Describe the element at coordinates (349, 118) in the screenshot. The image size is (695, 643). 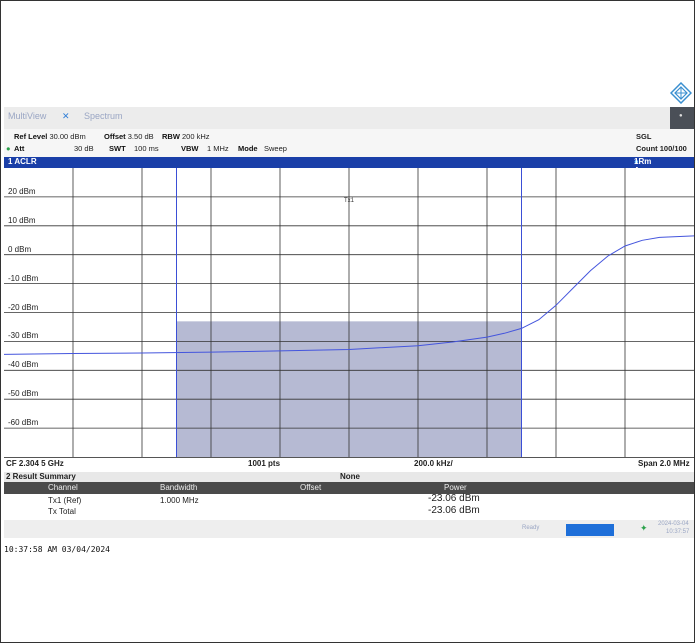
I see `tabs-bar: MultiView ✕ Spectrum` at that location.